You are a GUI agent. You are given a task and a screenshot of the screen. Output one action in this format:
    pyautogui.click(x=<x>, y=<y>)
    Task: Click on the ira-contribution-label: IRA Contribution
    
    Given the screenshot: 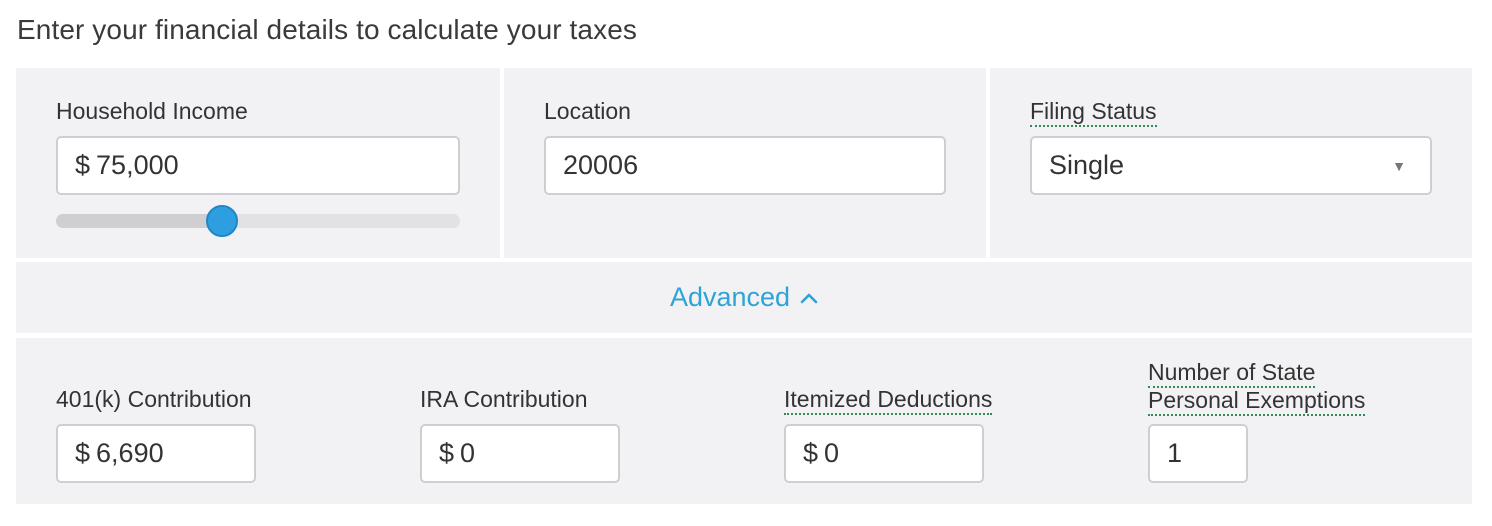 What is the action you would take?
    pyautogui.click(x=504, y=399)
    